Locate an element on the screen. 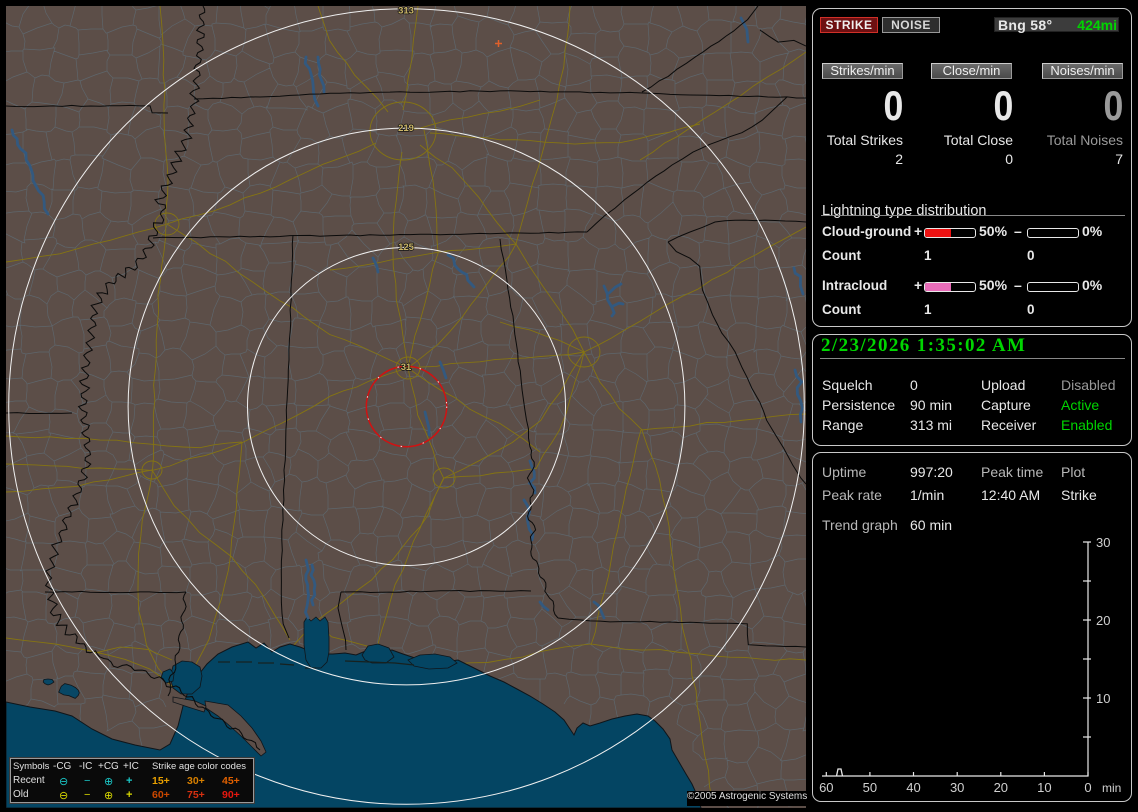 The image size is (1138, 812). svg-text: 50 is located at coordinates (870, 787).